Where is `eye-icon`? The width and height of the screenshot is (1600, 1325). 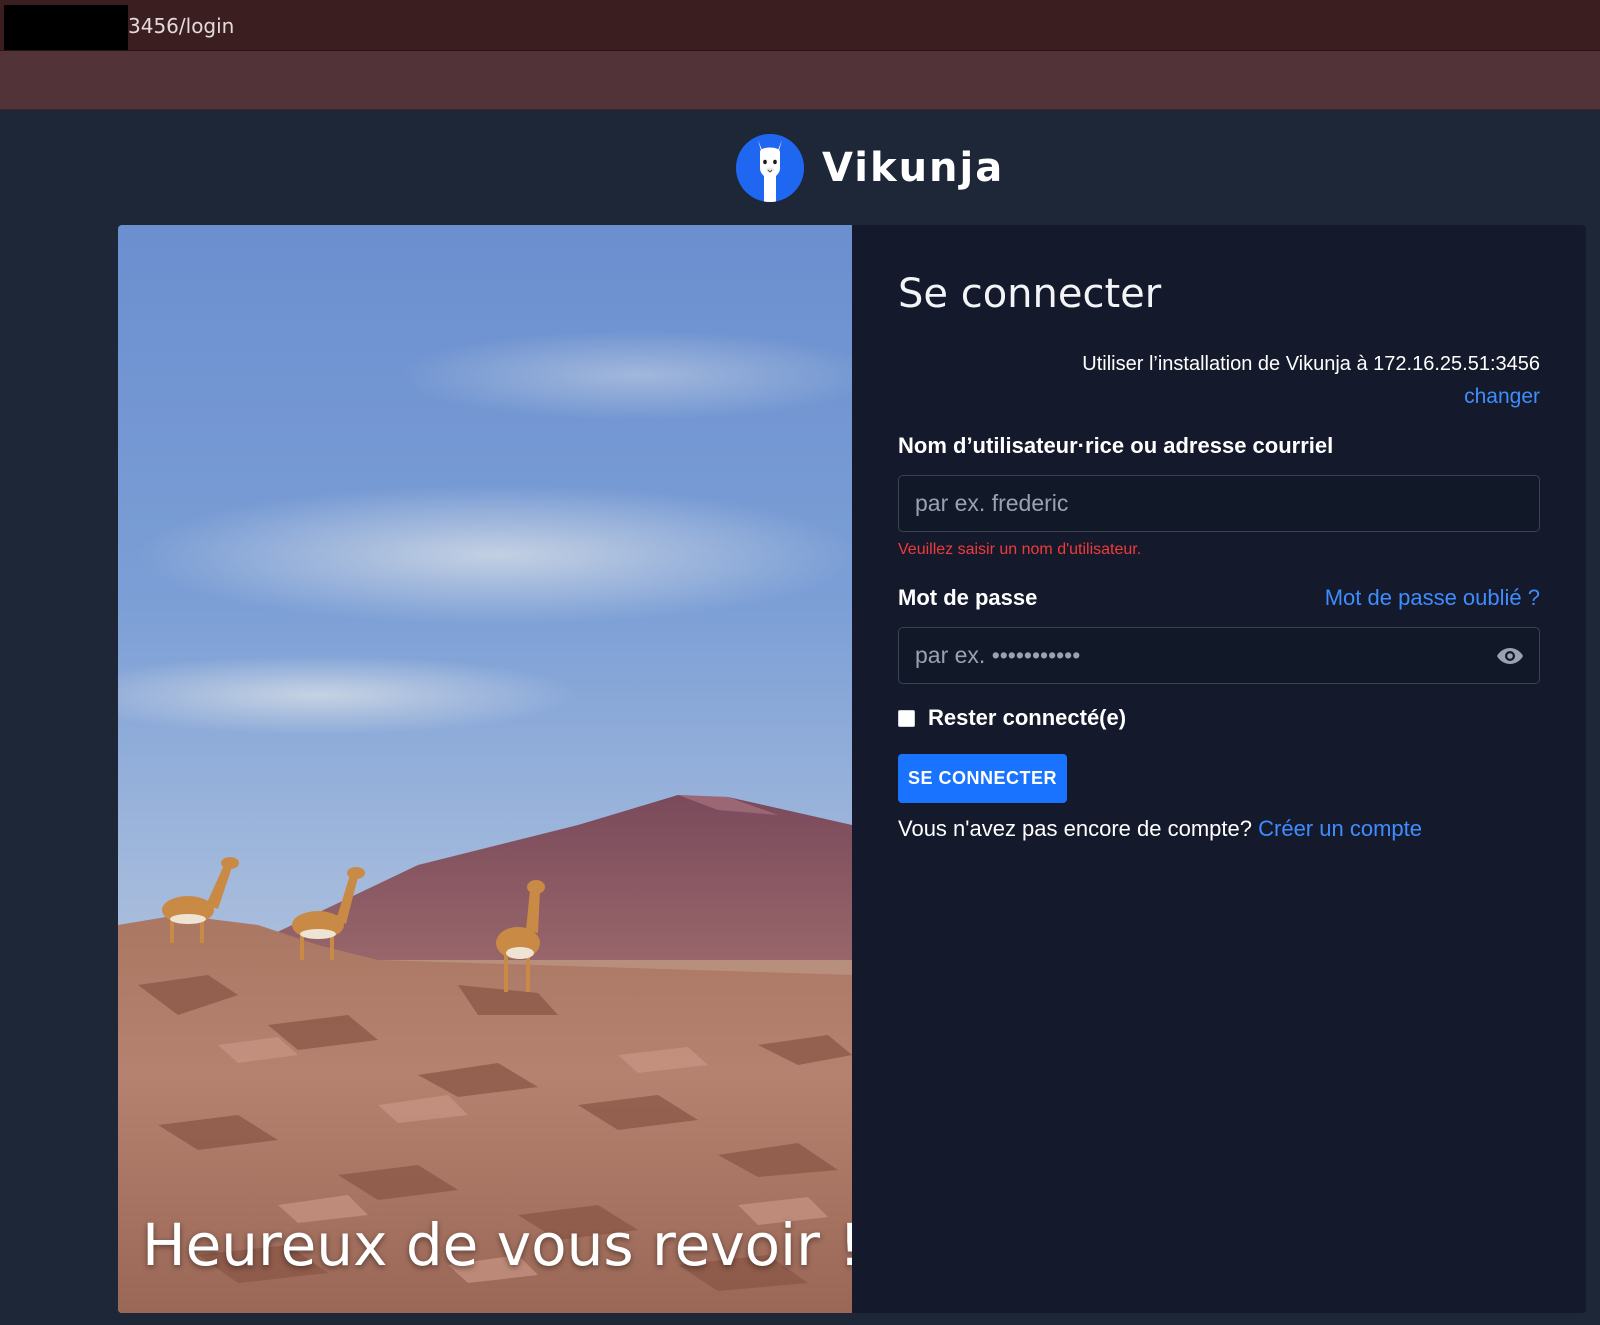
eye-icon is located at coordinates (1510, 656).